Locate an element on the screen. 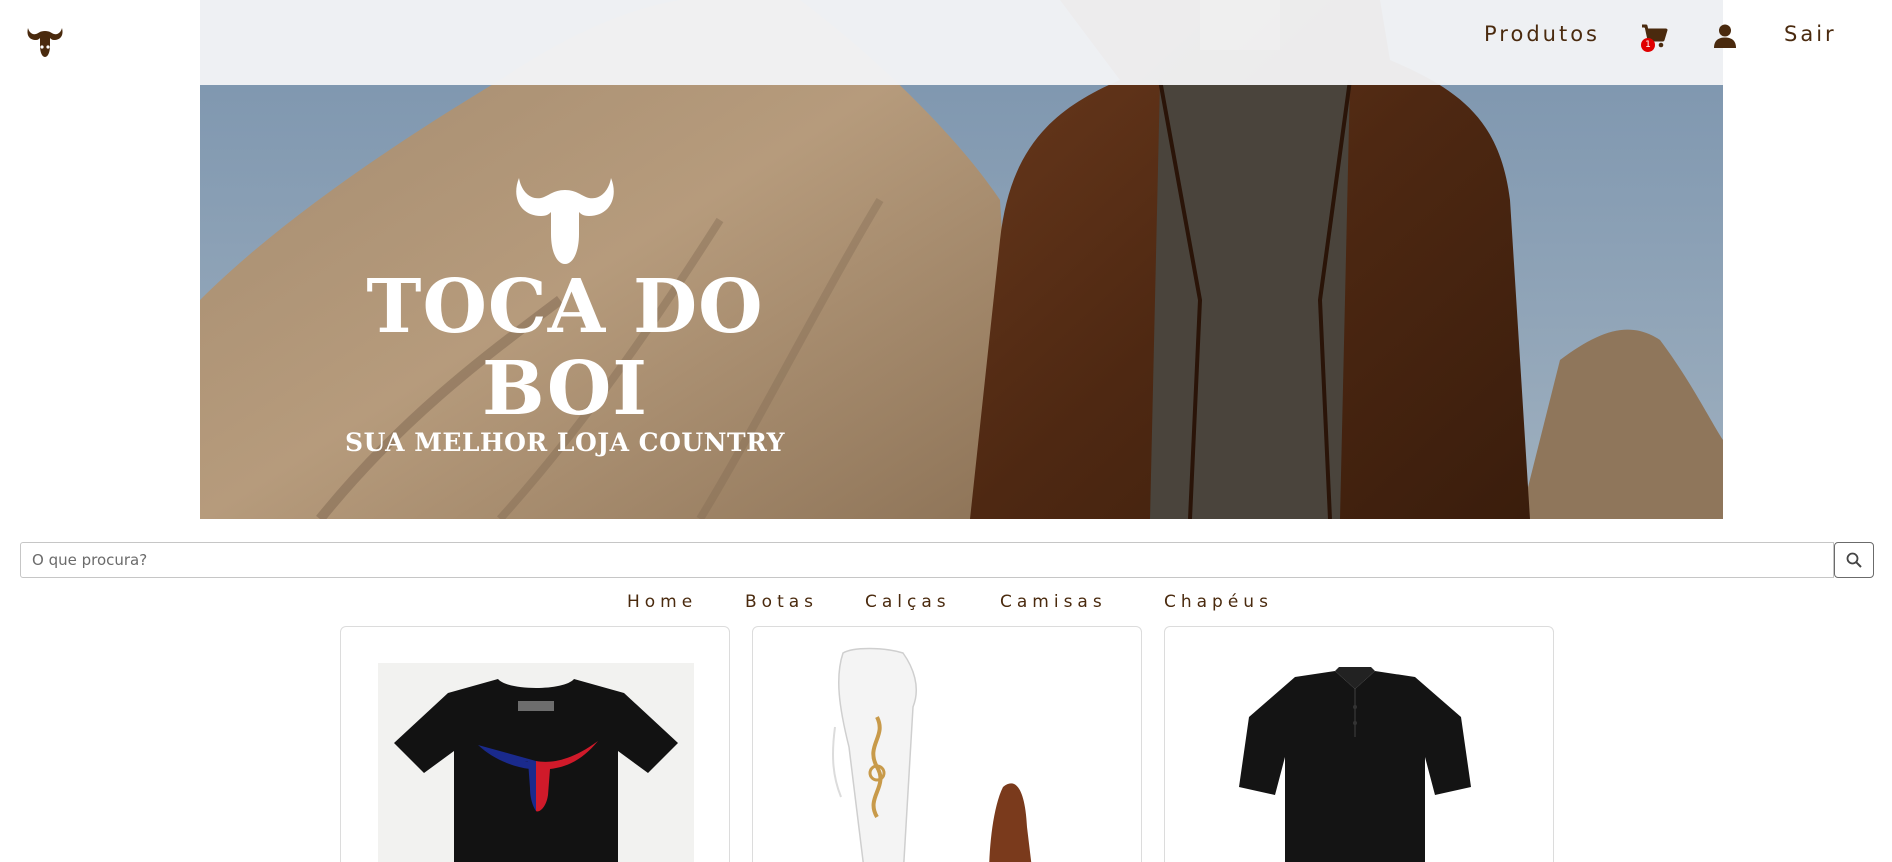  nav-produtos-link: Produtos is located at coordinates (1542, 34).